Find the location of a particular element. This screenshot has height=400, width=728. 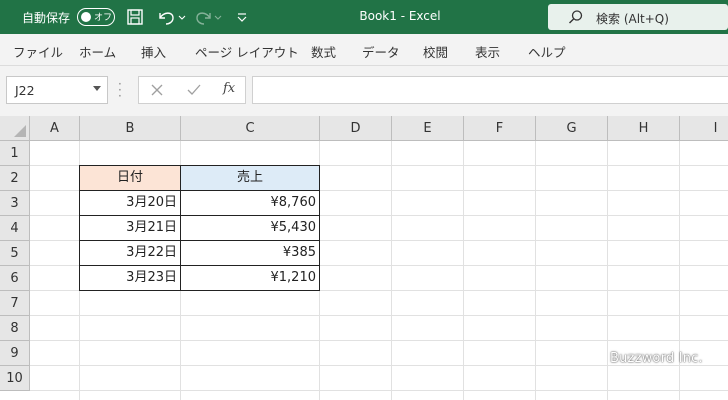

formula-input is located at coordinates (490, 90).